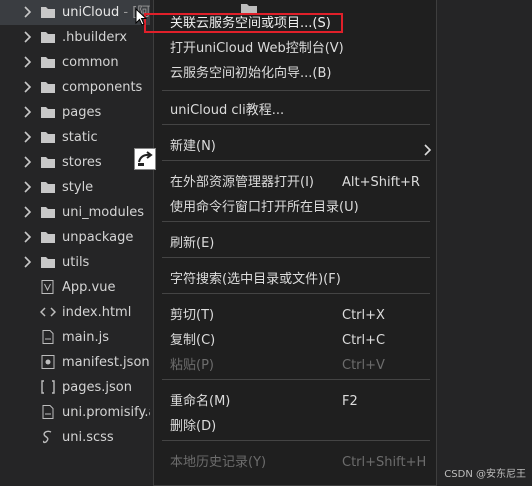  Describe the element at coordinates (251, 73) in the screenshot. I see `menu-item-label: 云服务空间初始化向导...(B)` at that location.